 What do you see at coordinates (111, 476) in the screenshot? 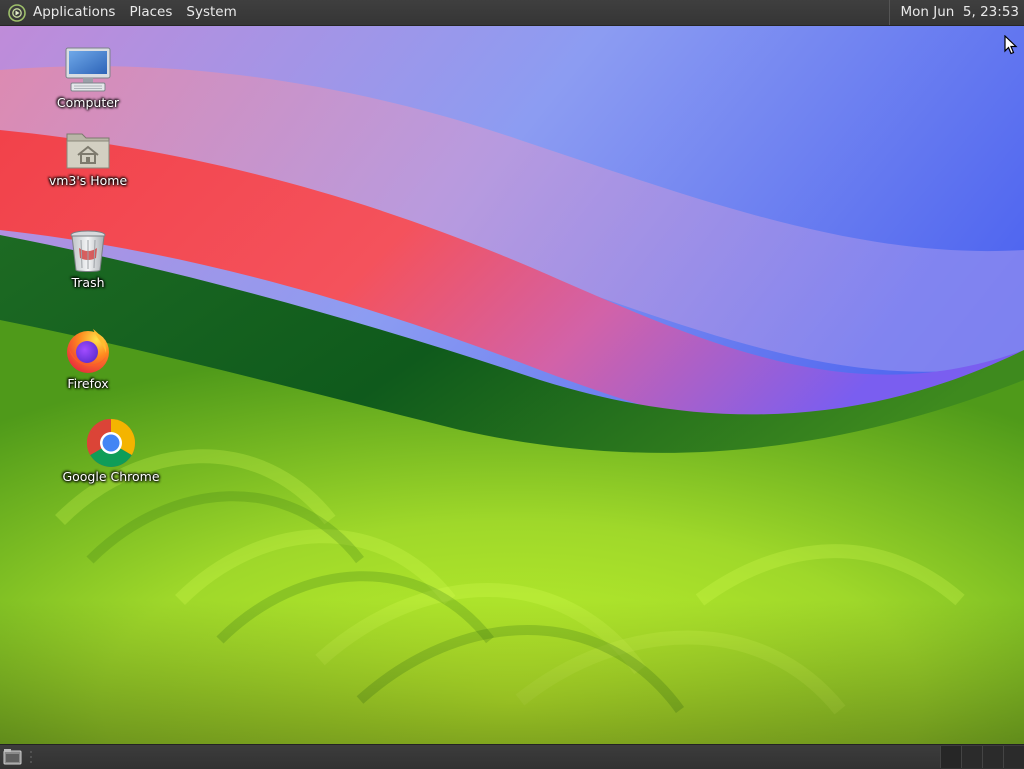
I see `desktop-icon-label: Google Chrome` at bounding box center [111, 476].